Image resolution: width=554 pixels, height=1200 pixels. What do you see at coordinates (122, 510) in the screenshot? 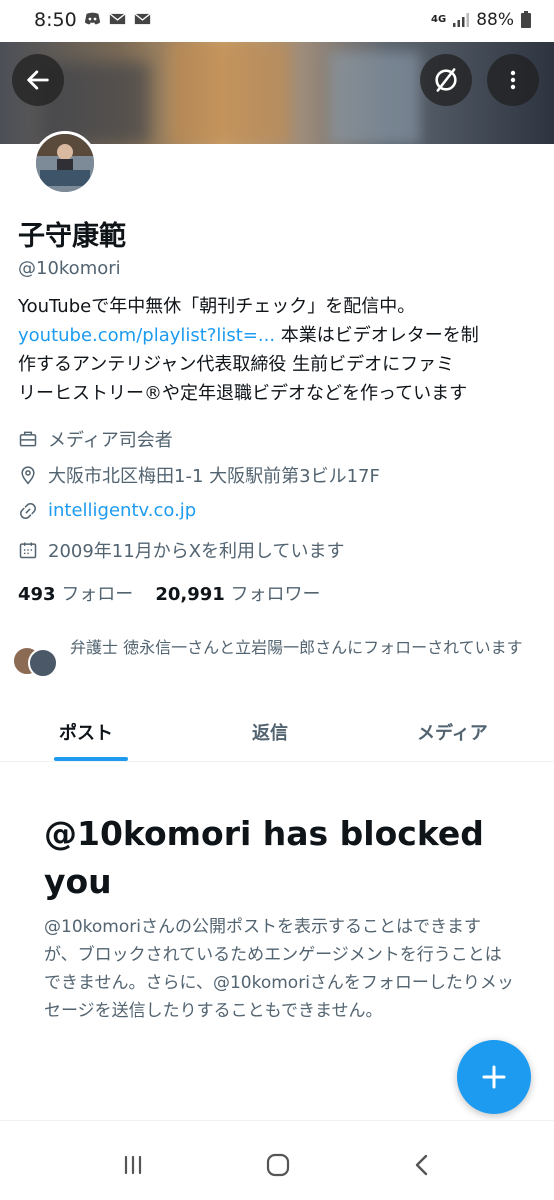
I see `website-link: intelligentv.co.jp` at bounding box center [122, 510].